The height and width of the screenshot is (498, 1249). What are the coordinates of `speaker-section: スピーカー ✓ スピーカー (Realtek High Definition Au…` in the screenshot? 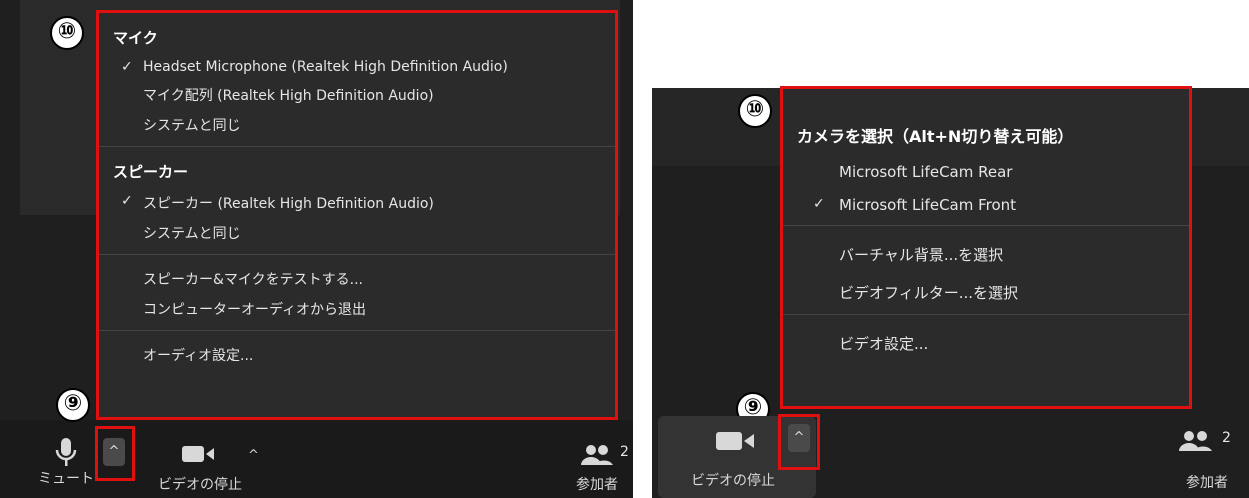 It's located at (357, 201).